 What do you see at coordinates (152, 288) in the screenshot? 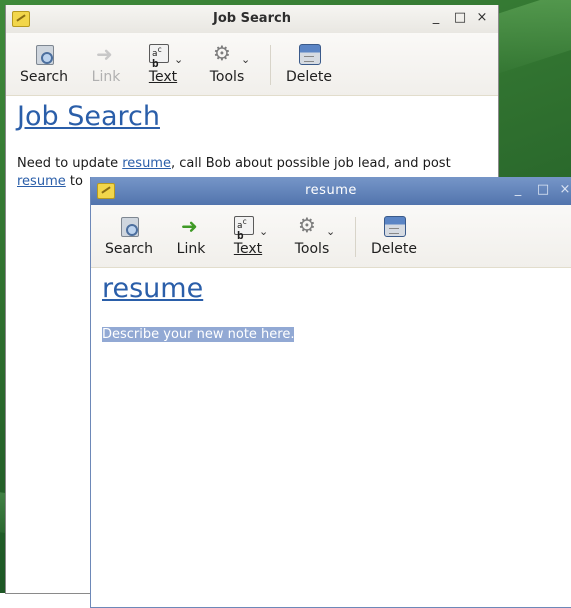
I see `note-title: resume` at bounding box center [152, 288].